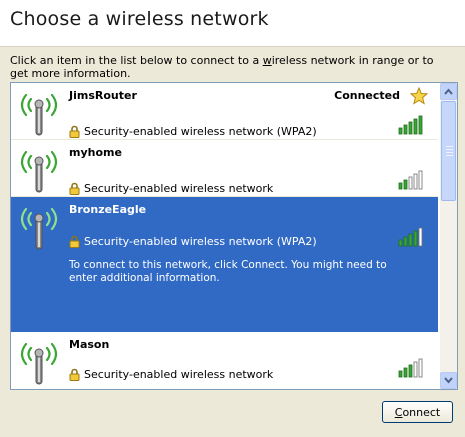  Describe the element at coordinates (108, 209) in the screenshot. I see `network-name: BronzeEagle` at that location.